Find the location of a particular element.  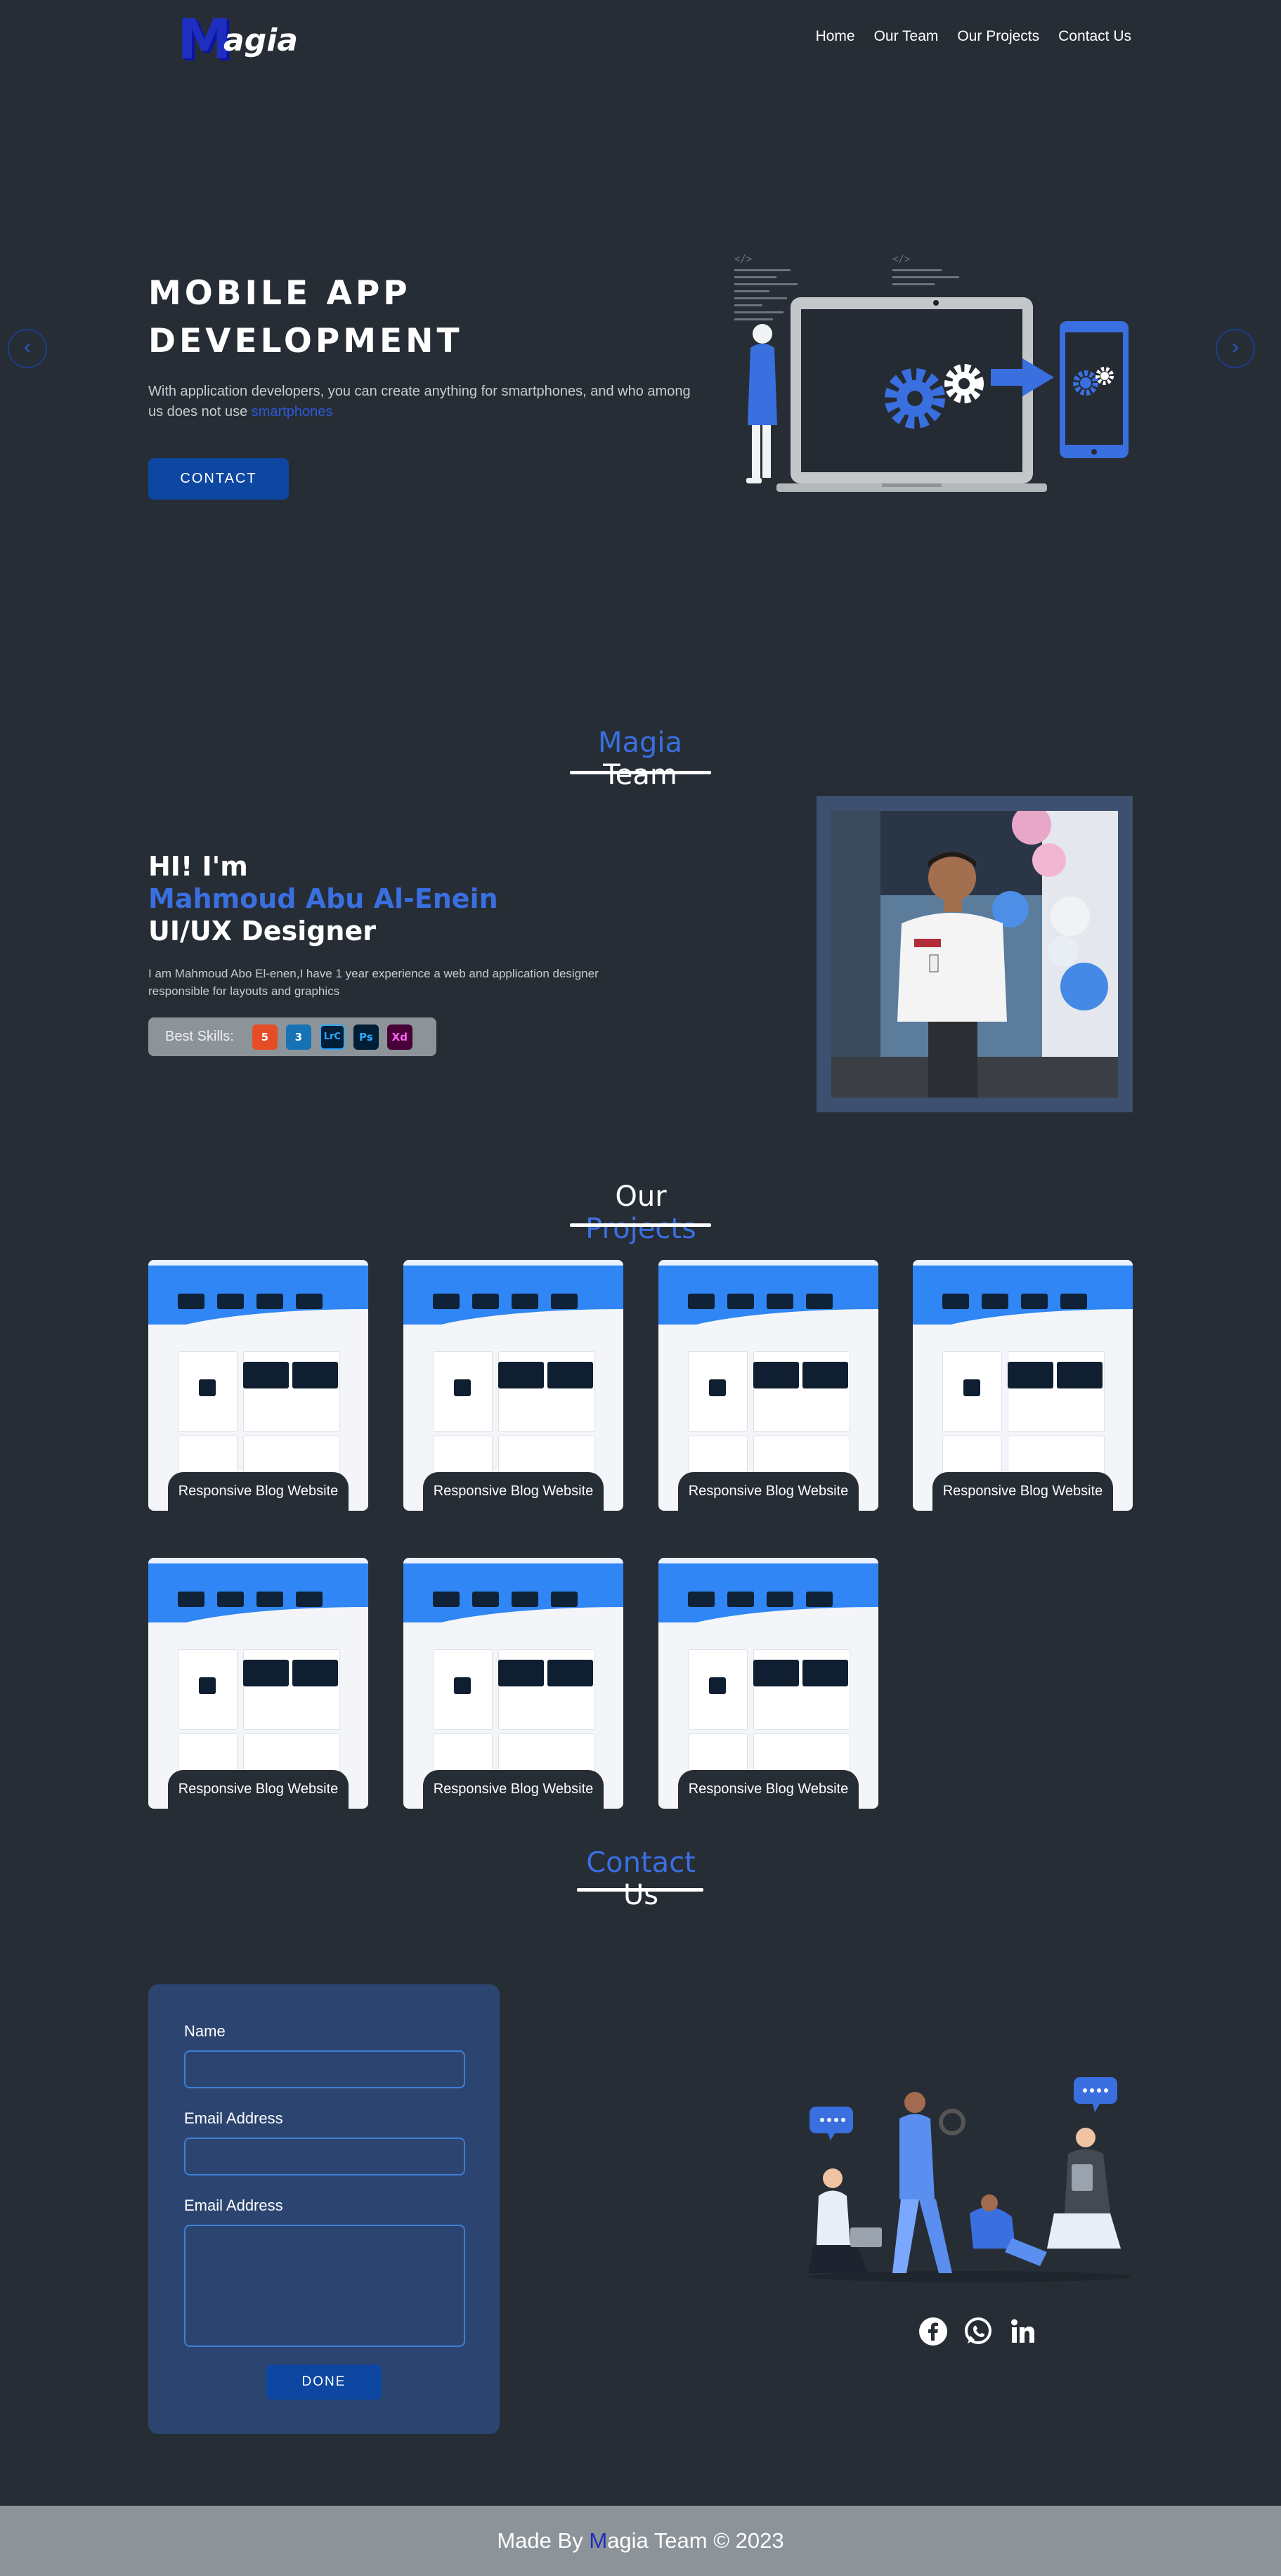

done-button: DONE is located at coordinates (324, 2382).